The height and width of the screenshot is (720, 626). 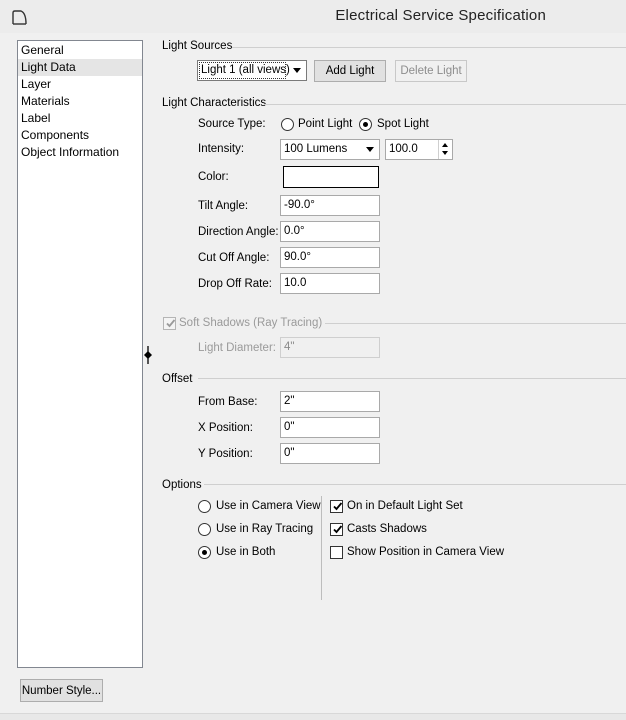 I want to click on direction-angle-field: 0.0°, so click(x=330, y=231).